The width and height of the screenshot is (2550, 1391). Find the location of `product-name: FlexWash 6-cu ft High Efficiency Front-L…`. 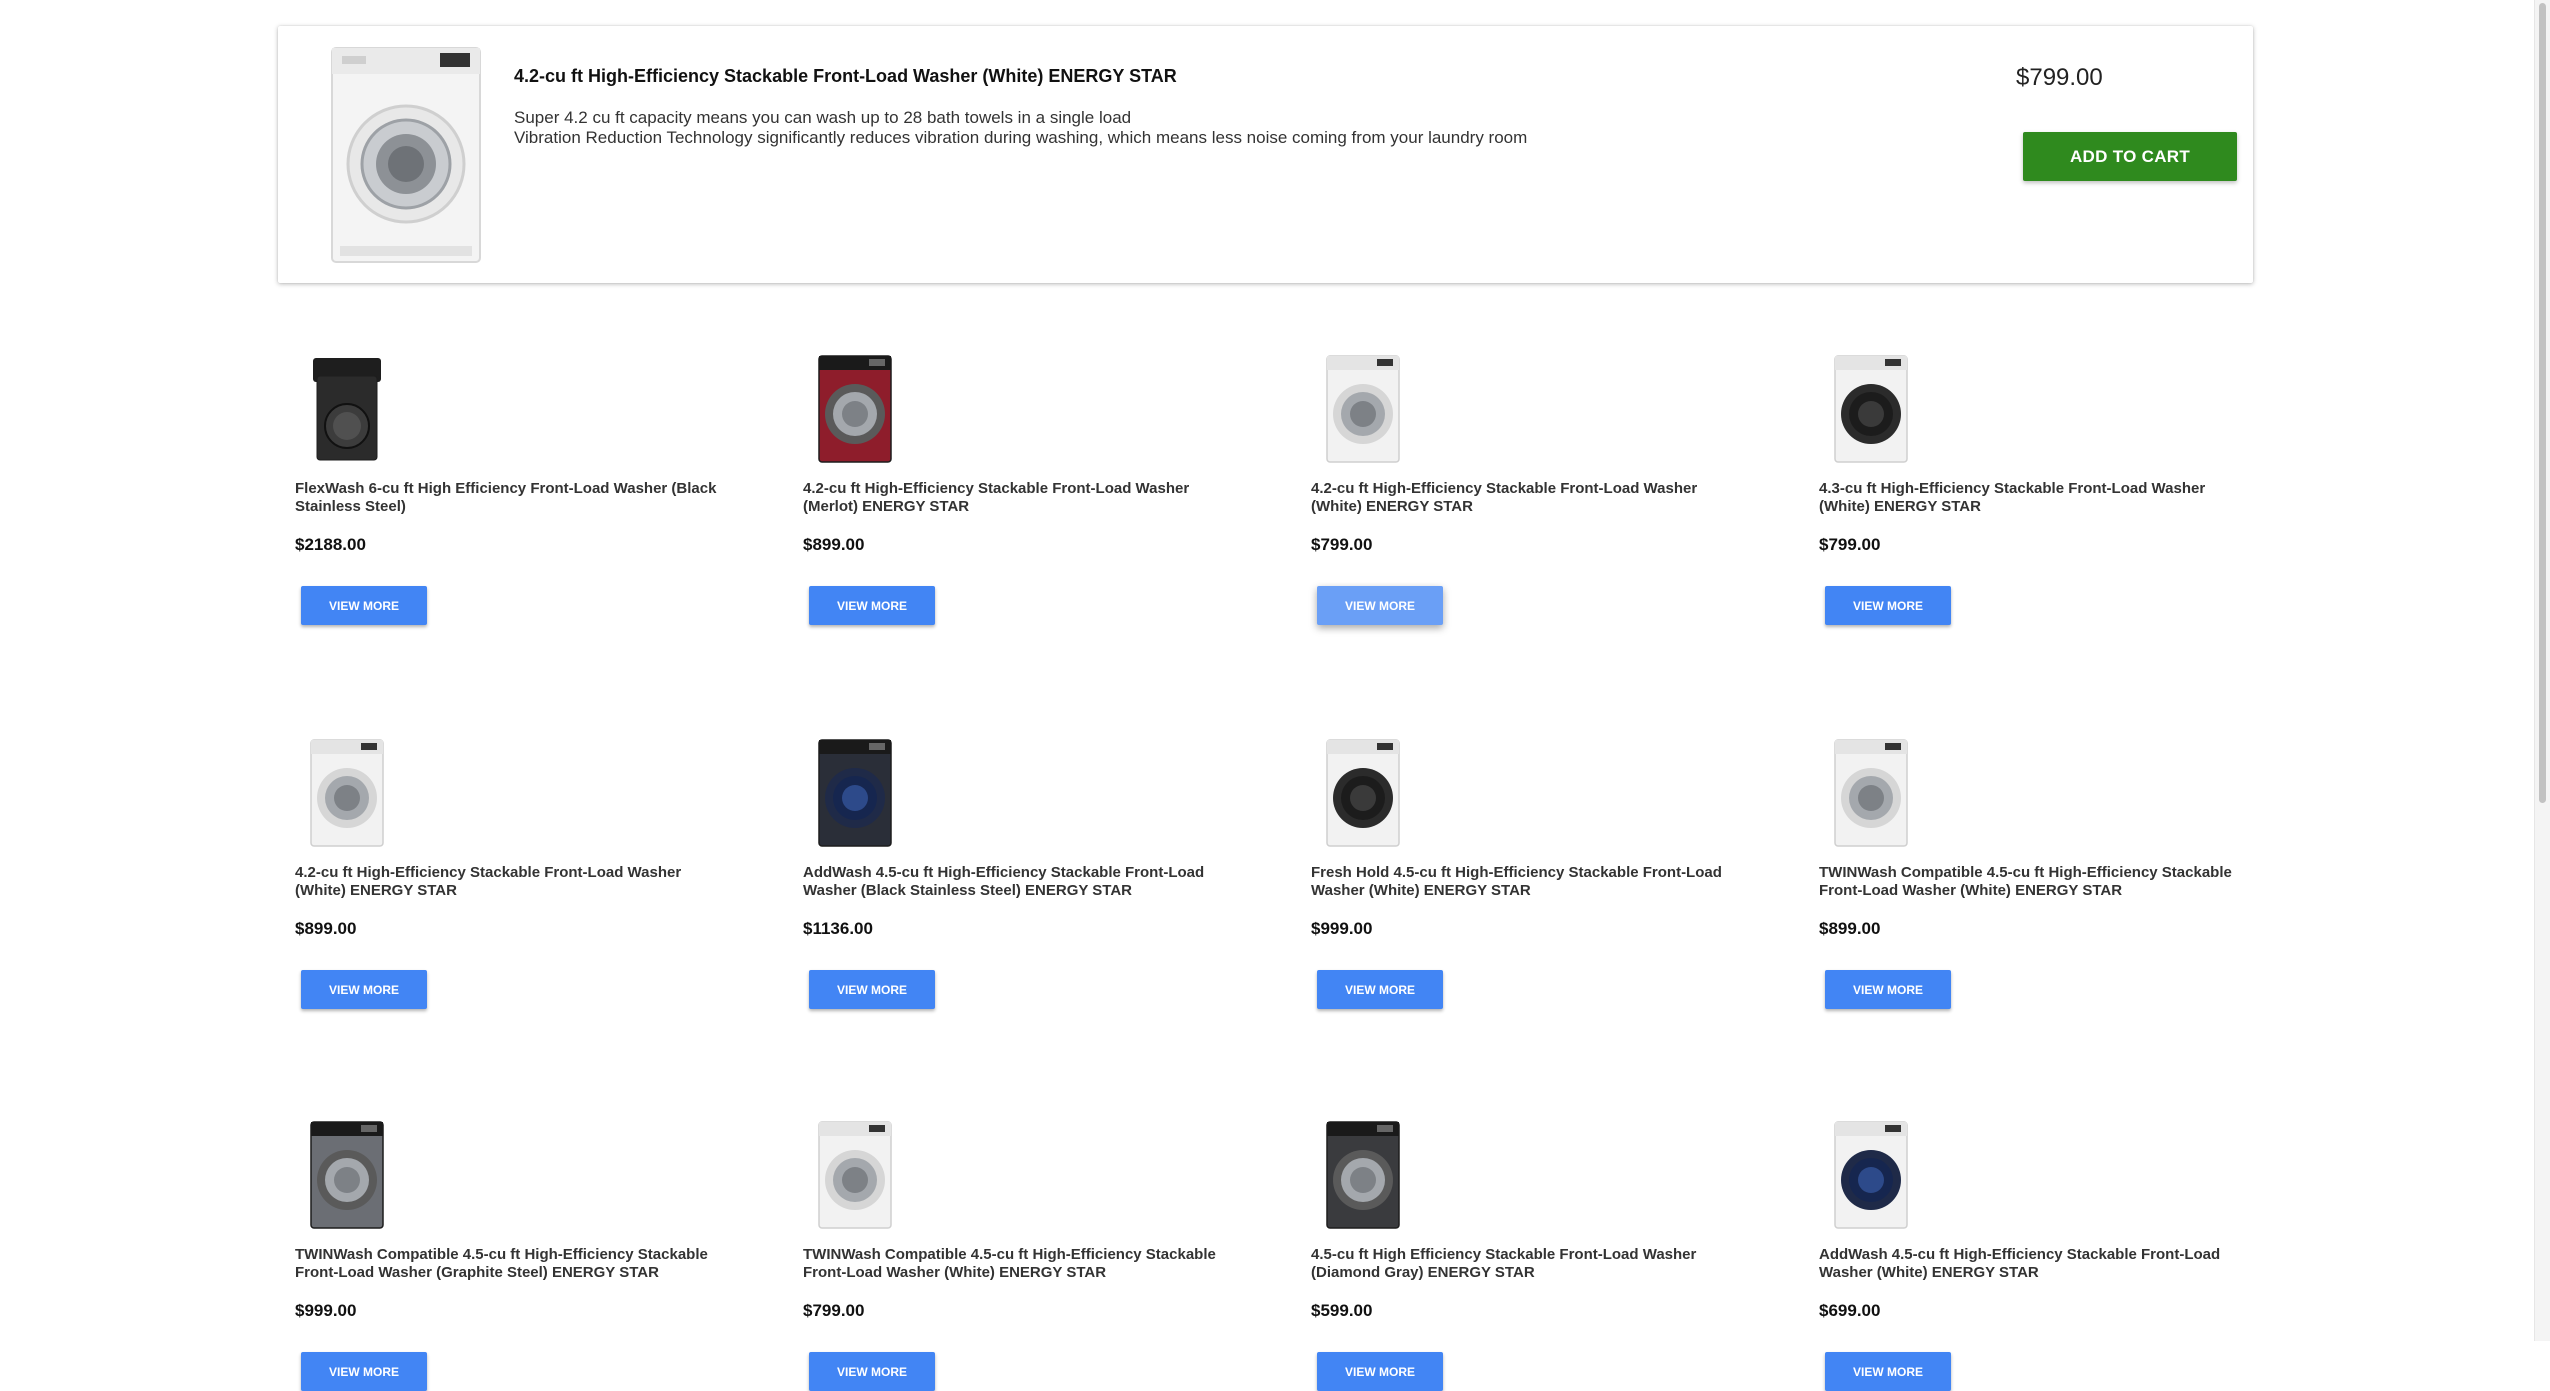

product-name: FlexWash 6-cu ft High Efficiency Front-L… is located at coordinates (506, 497).